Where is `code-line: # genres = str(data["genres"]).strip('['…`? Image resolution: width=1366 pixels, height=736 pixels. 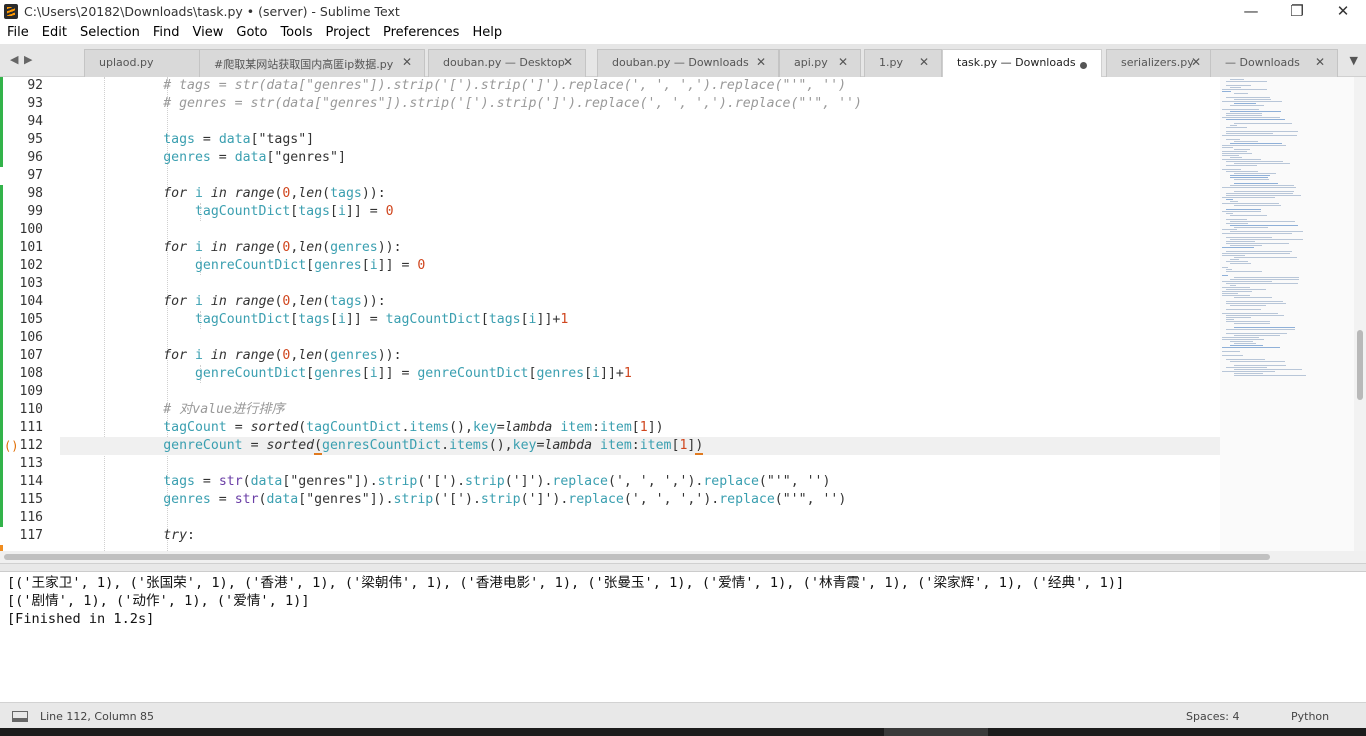 code-line: # genres = str(data["genres"]).strip('['… is located at coordinates (512, 103).